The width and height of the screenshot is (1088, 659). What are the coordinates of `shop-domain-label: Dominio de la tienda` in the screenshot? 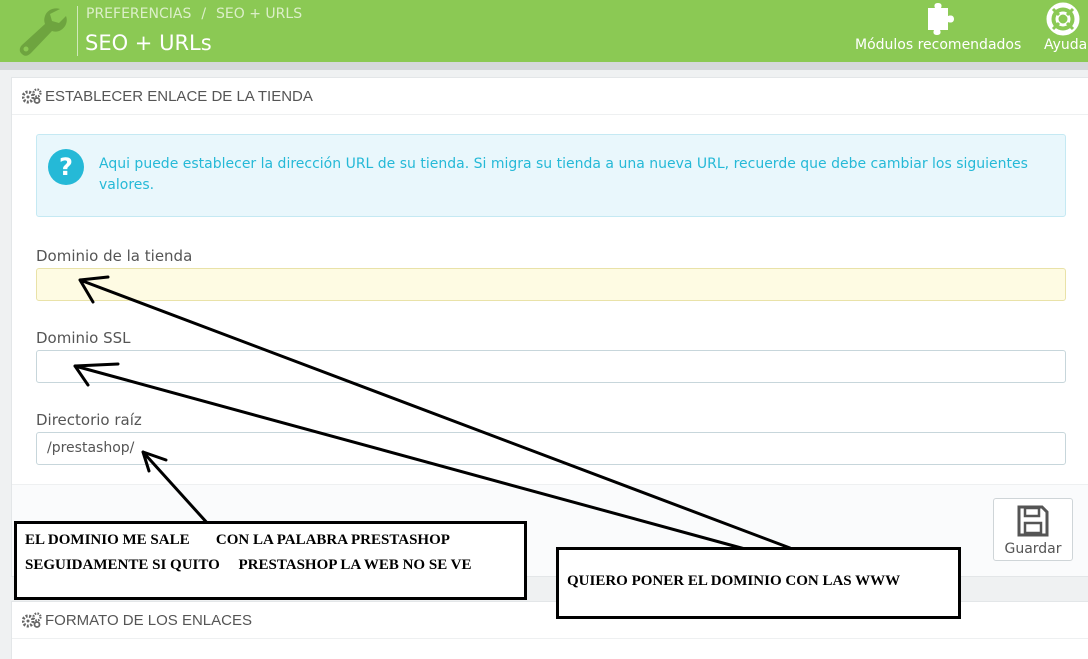 It's located at (114, 256).